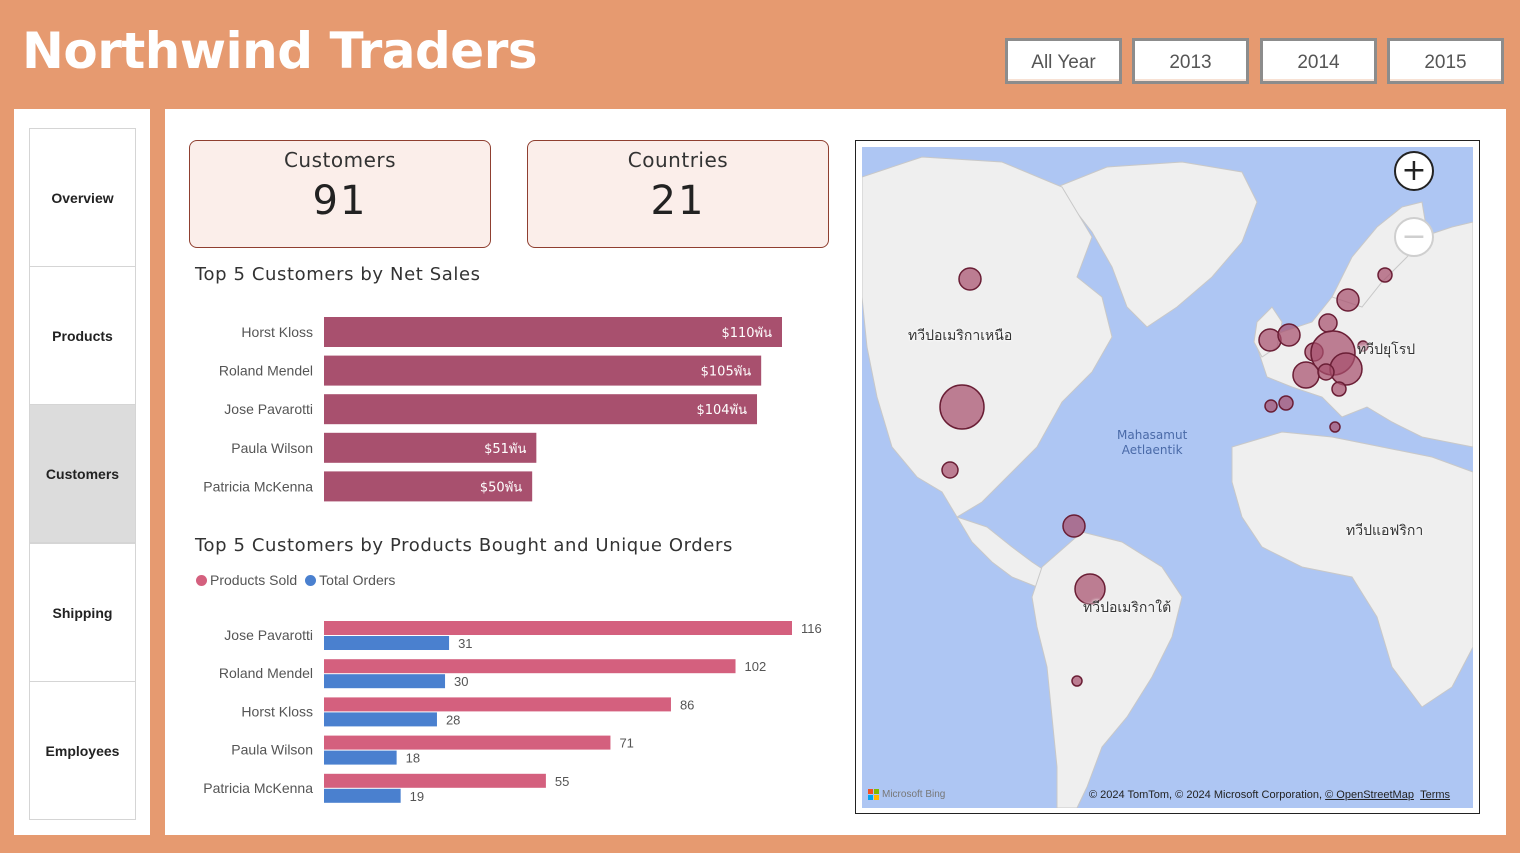 Image resolution: width=1520 pixels, height=853 pixels. What do you see at coordinates (960, 336) in the screenshot?
I see `north-america-label: ทวีปอเมริกาเหนือ` at bounding box center [960, 336].